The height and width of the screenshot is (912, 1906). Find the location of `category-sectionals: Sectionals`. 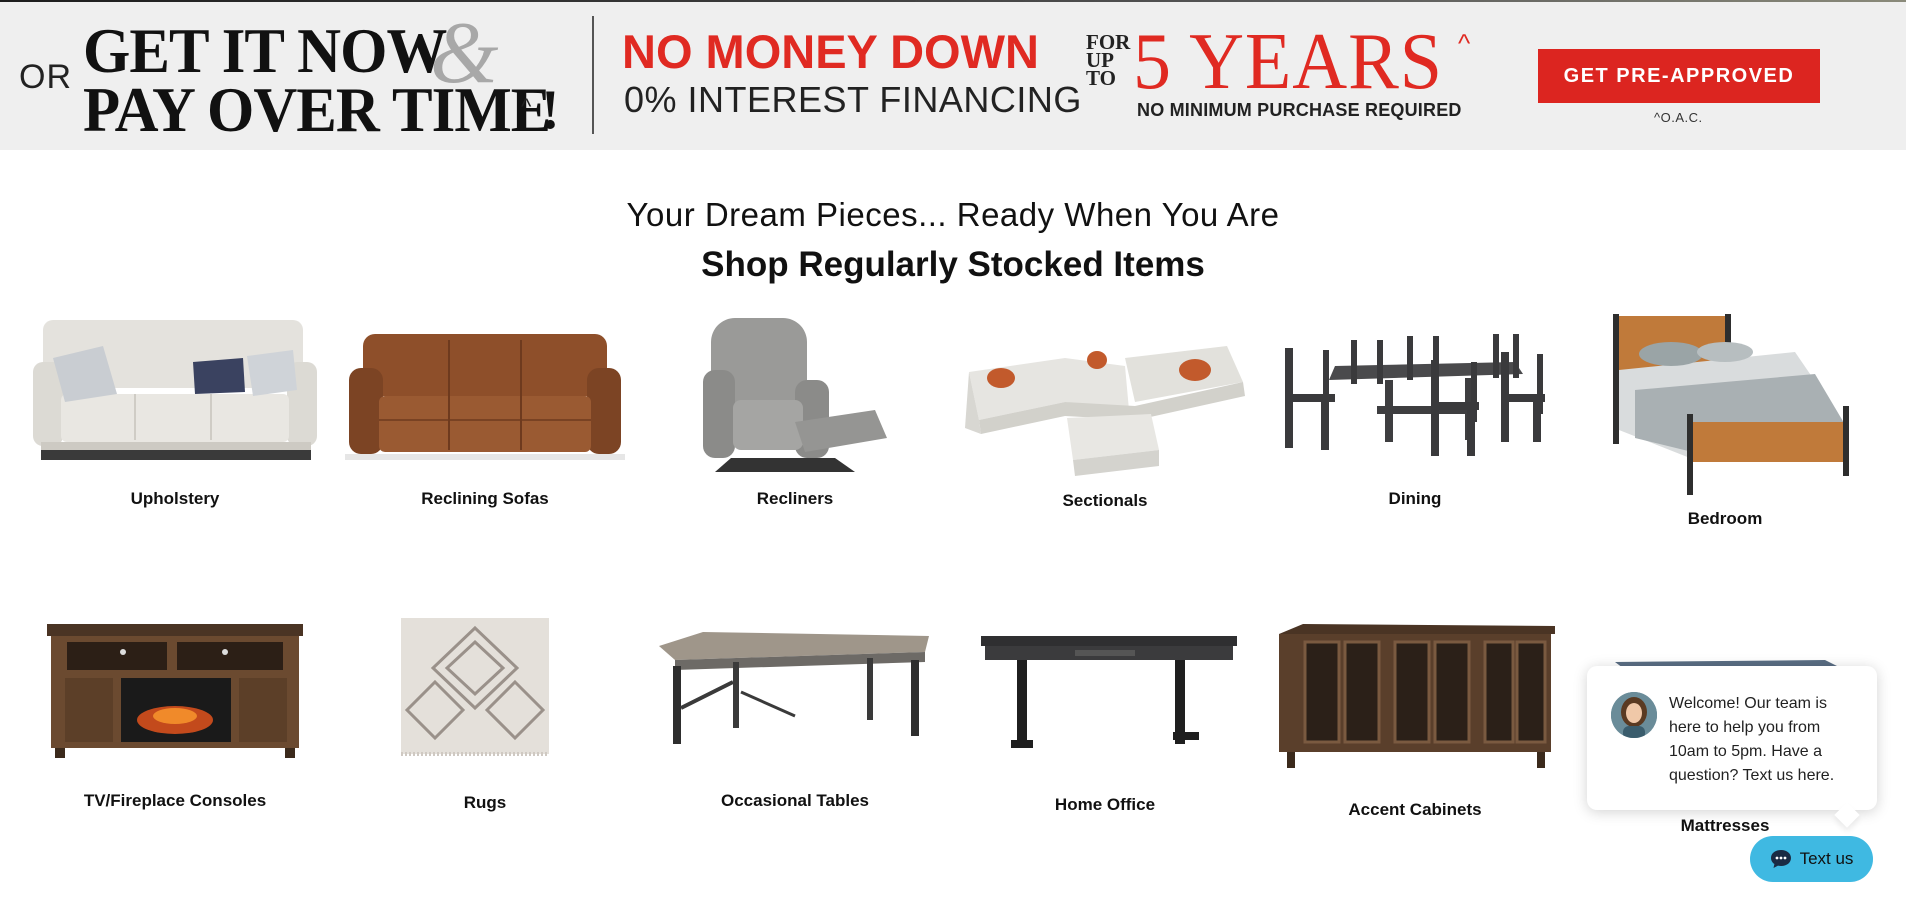

category-sectionals: Sectionals is located at coordinates (1105, 410).